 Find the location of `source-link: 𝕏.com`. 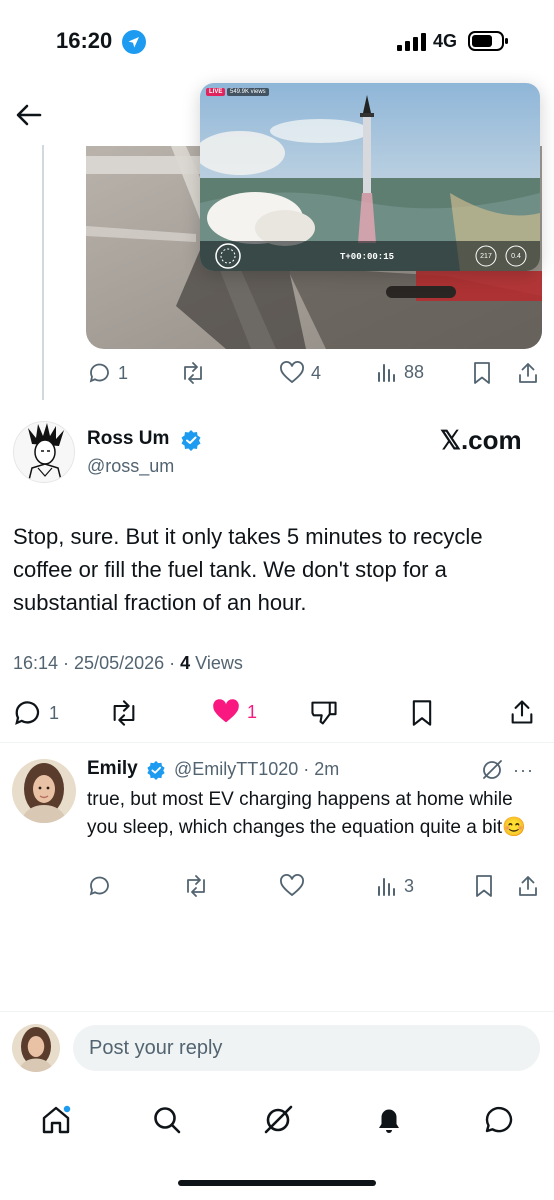

source-link: 𝕏.com is located at coordinates (481, 440).